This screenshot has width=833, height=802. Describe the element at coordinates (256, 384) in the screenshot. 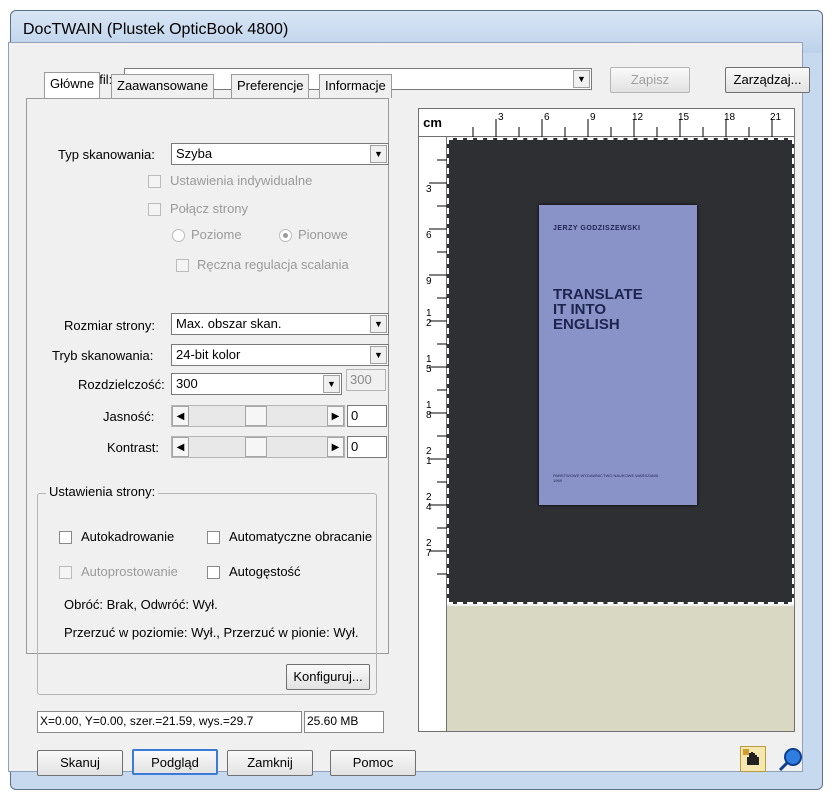

I see `resolution-combo: 300 ▼` at that location.